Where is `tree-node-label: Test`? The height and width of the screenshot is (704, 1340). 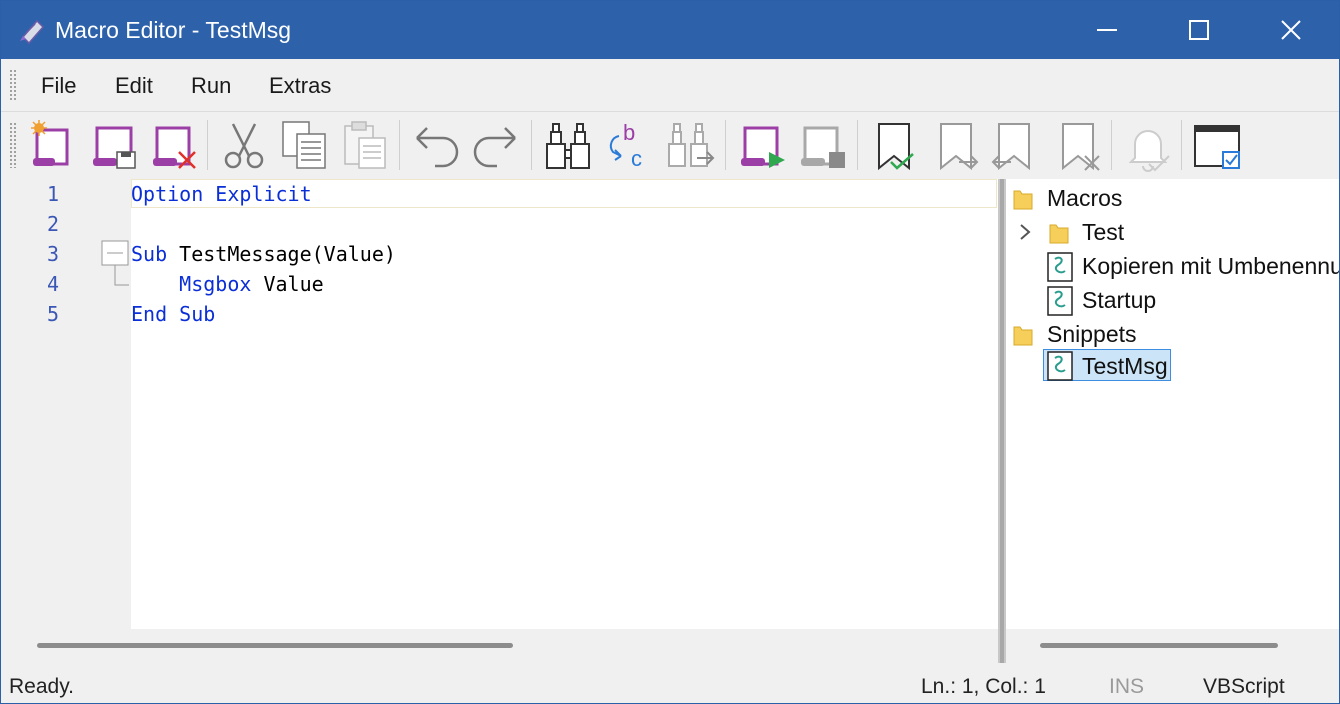 tree-node-label: Test is located at coordinates (1103, 232).